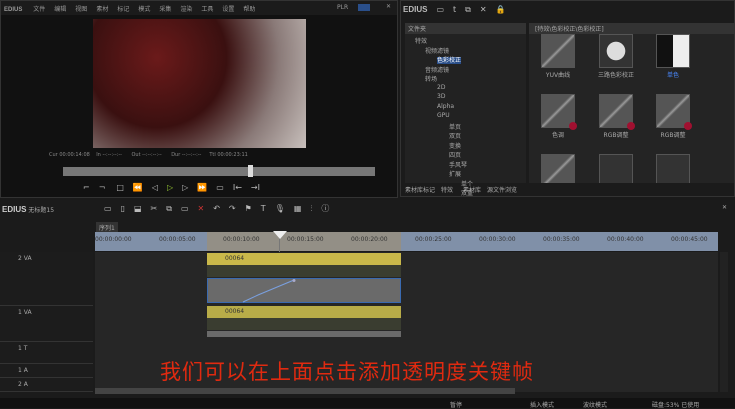 This screenshot has height=409, width=735. Describe the element at coordinates (170, 187) in the screenshot. I see `play-icon: ▷` at that location.